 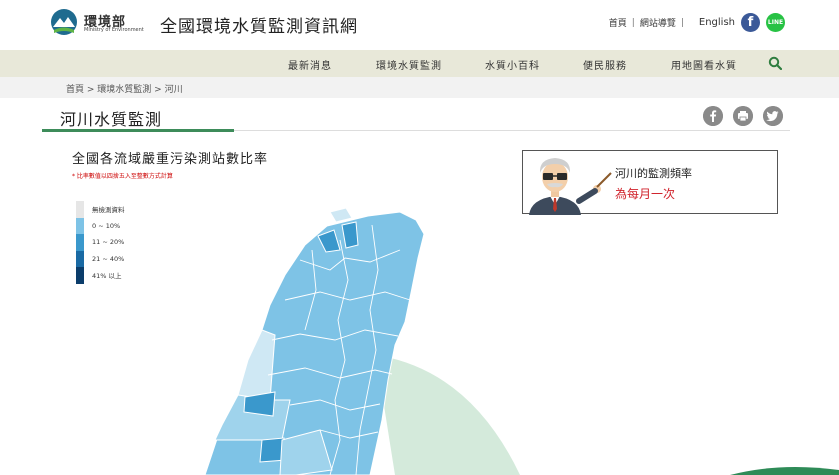 I want to click on decor-arc, so click(x=448, y=415).